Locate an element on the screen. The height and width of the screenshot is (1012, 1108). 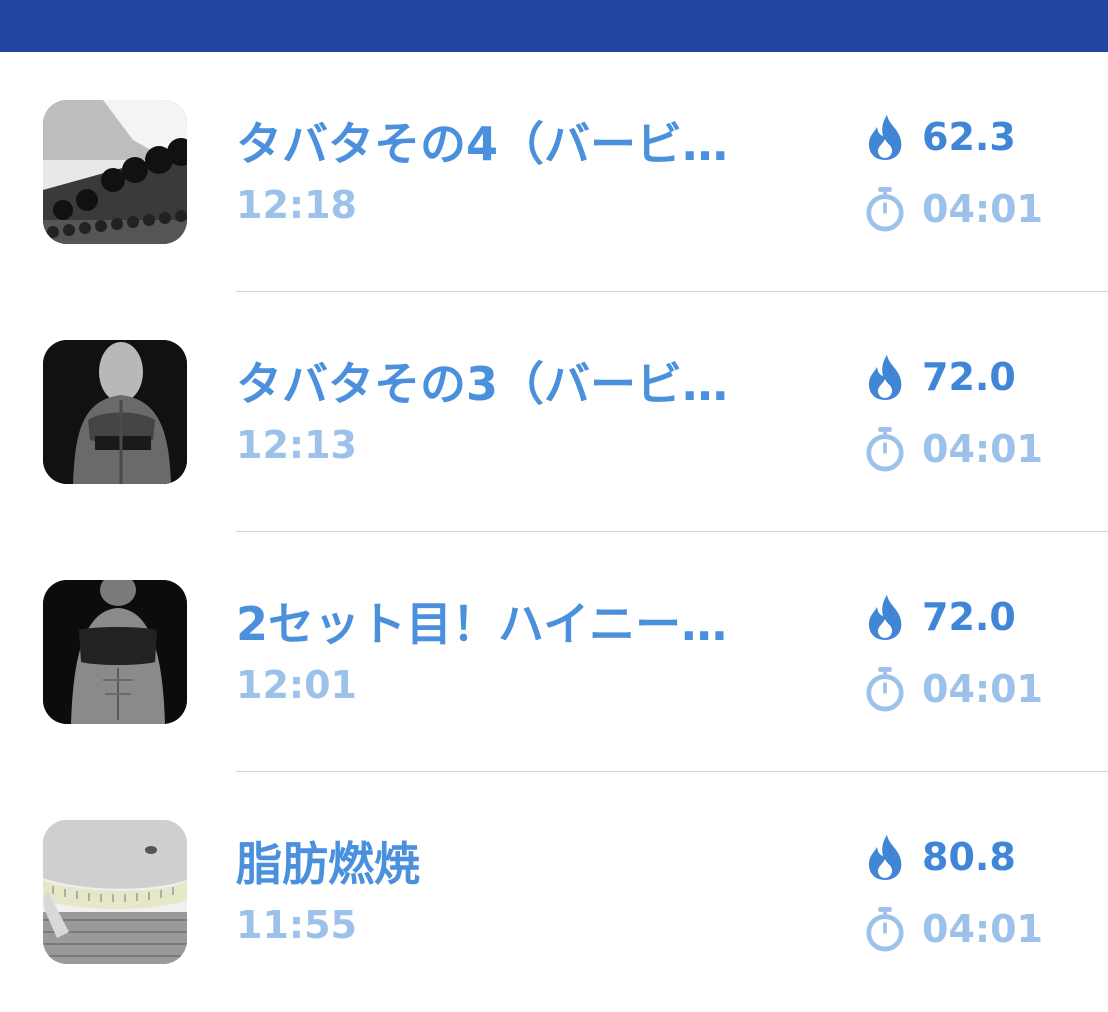
workout-start-time: 12:18 is located at coordinates (296, 205).